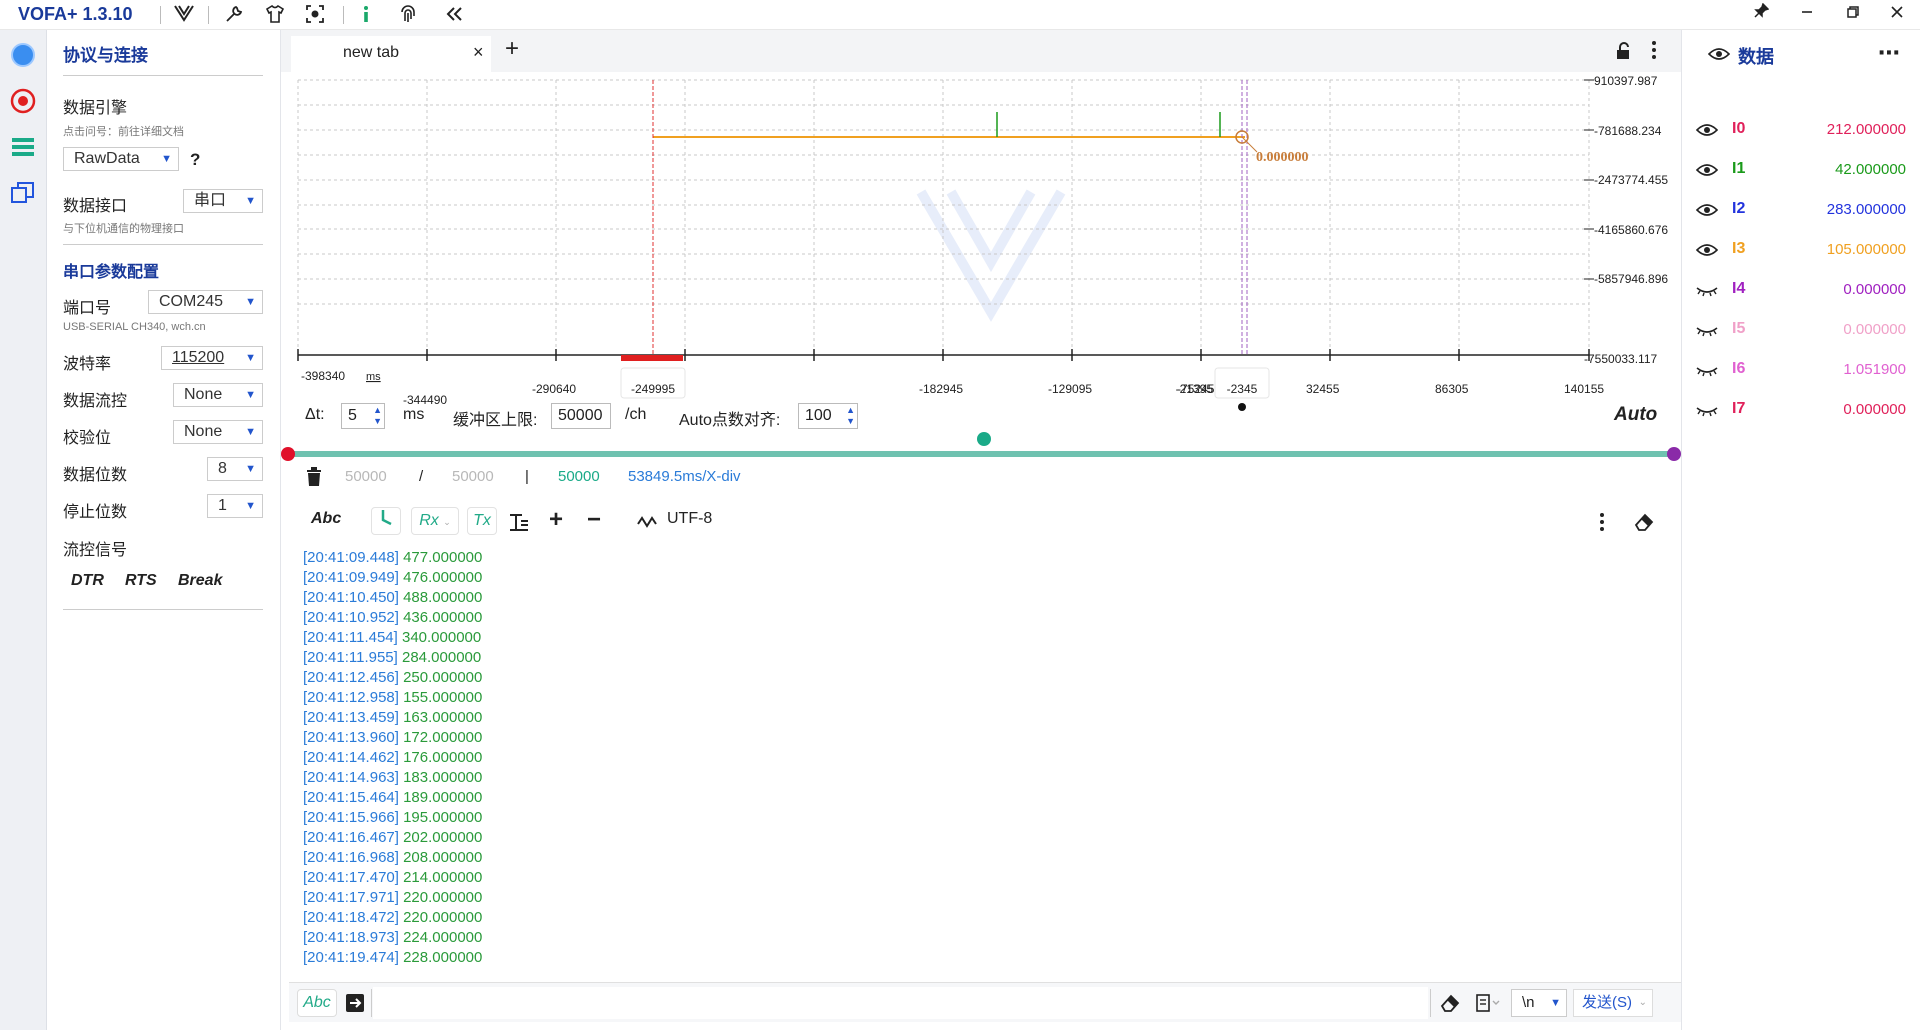 The height and width of the screenshot is (1030, 1920). I want to click on log-line: [20:41:18.973] 224.000000, so click(603, 938).